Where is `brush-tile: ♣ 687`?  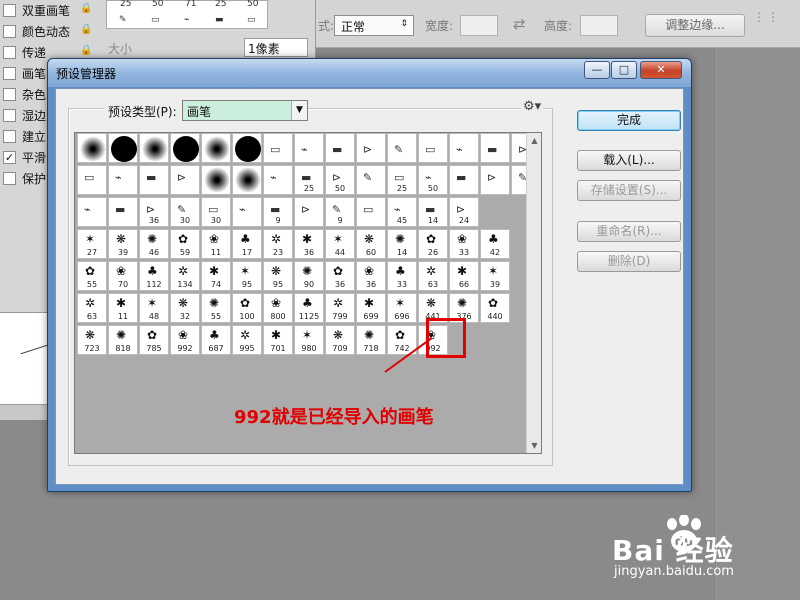
brush-tile: ♣ 687 is located at coordinates (216, 340).